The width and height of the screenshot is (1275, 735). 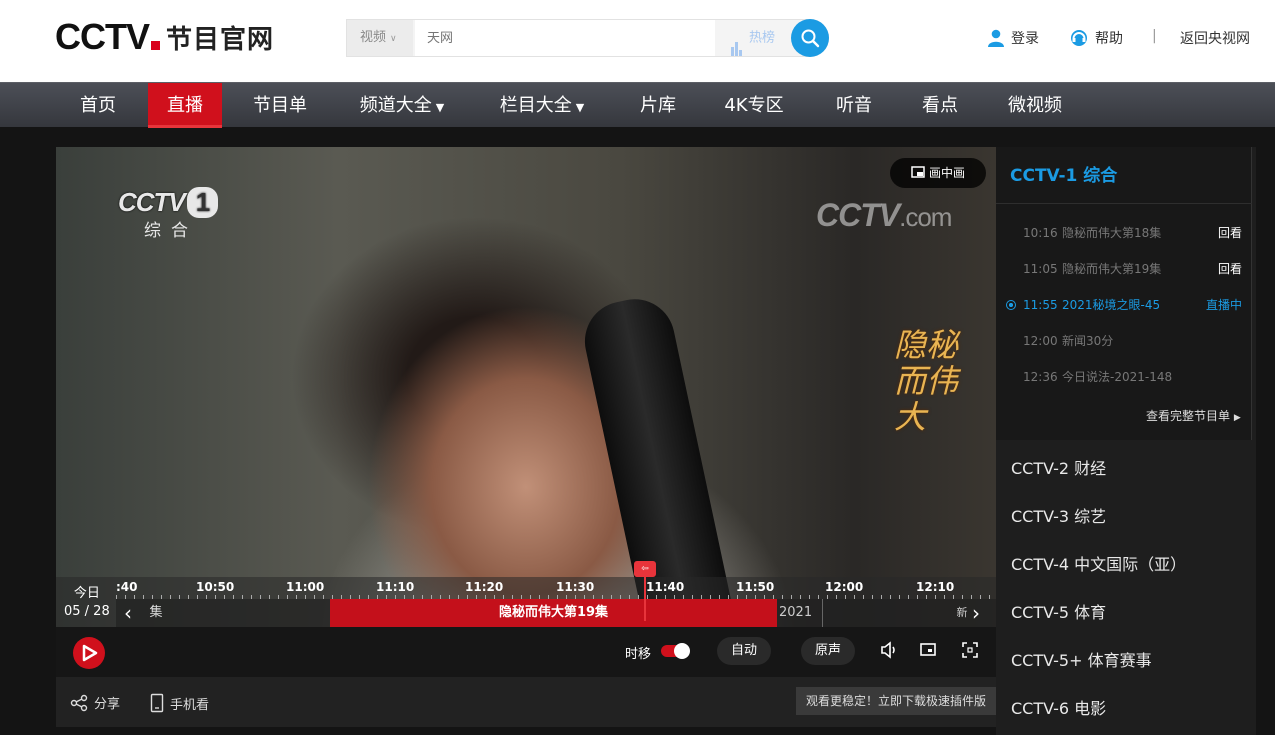 I want to click on later-program-block: 新, so click(x=962, y=613).